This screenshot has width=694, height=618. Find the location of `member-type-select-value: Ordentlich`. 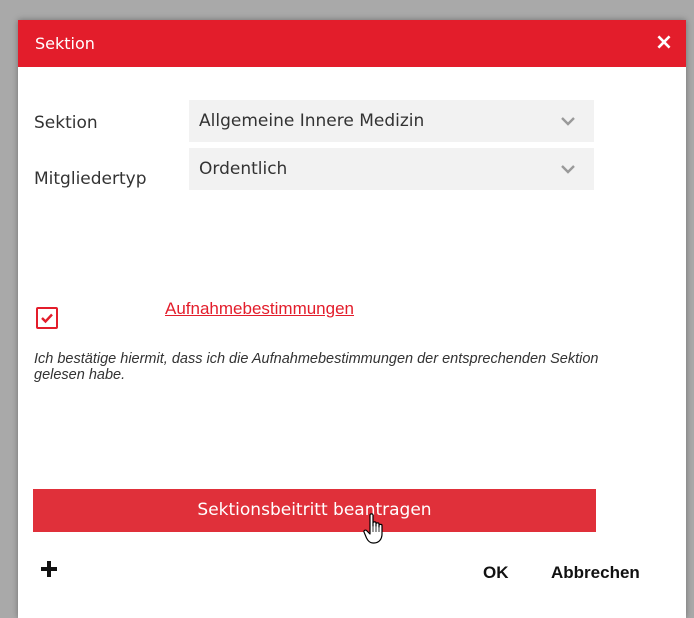

member-type-select-value: Ordentlich is located at coordinates (243, 169).